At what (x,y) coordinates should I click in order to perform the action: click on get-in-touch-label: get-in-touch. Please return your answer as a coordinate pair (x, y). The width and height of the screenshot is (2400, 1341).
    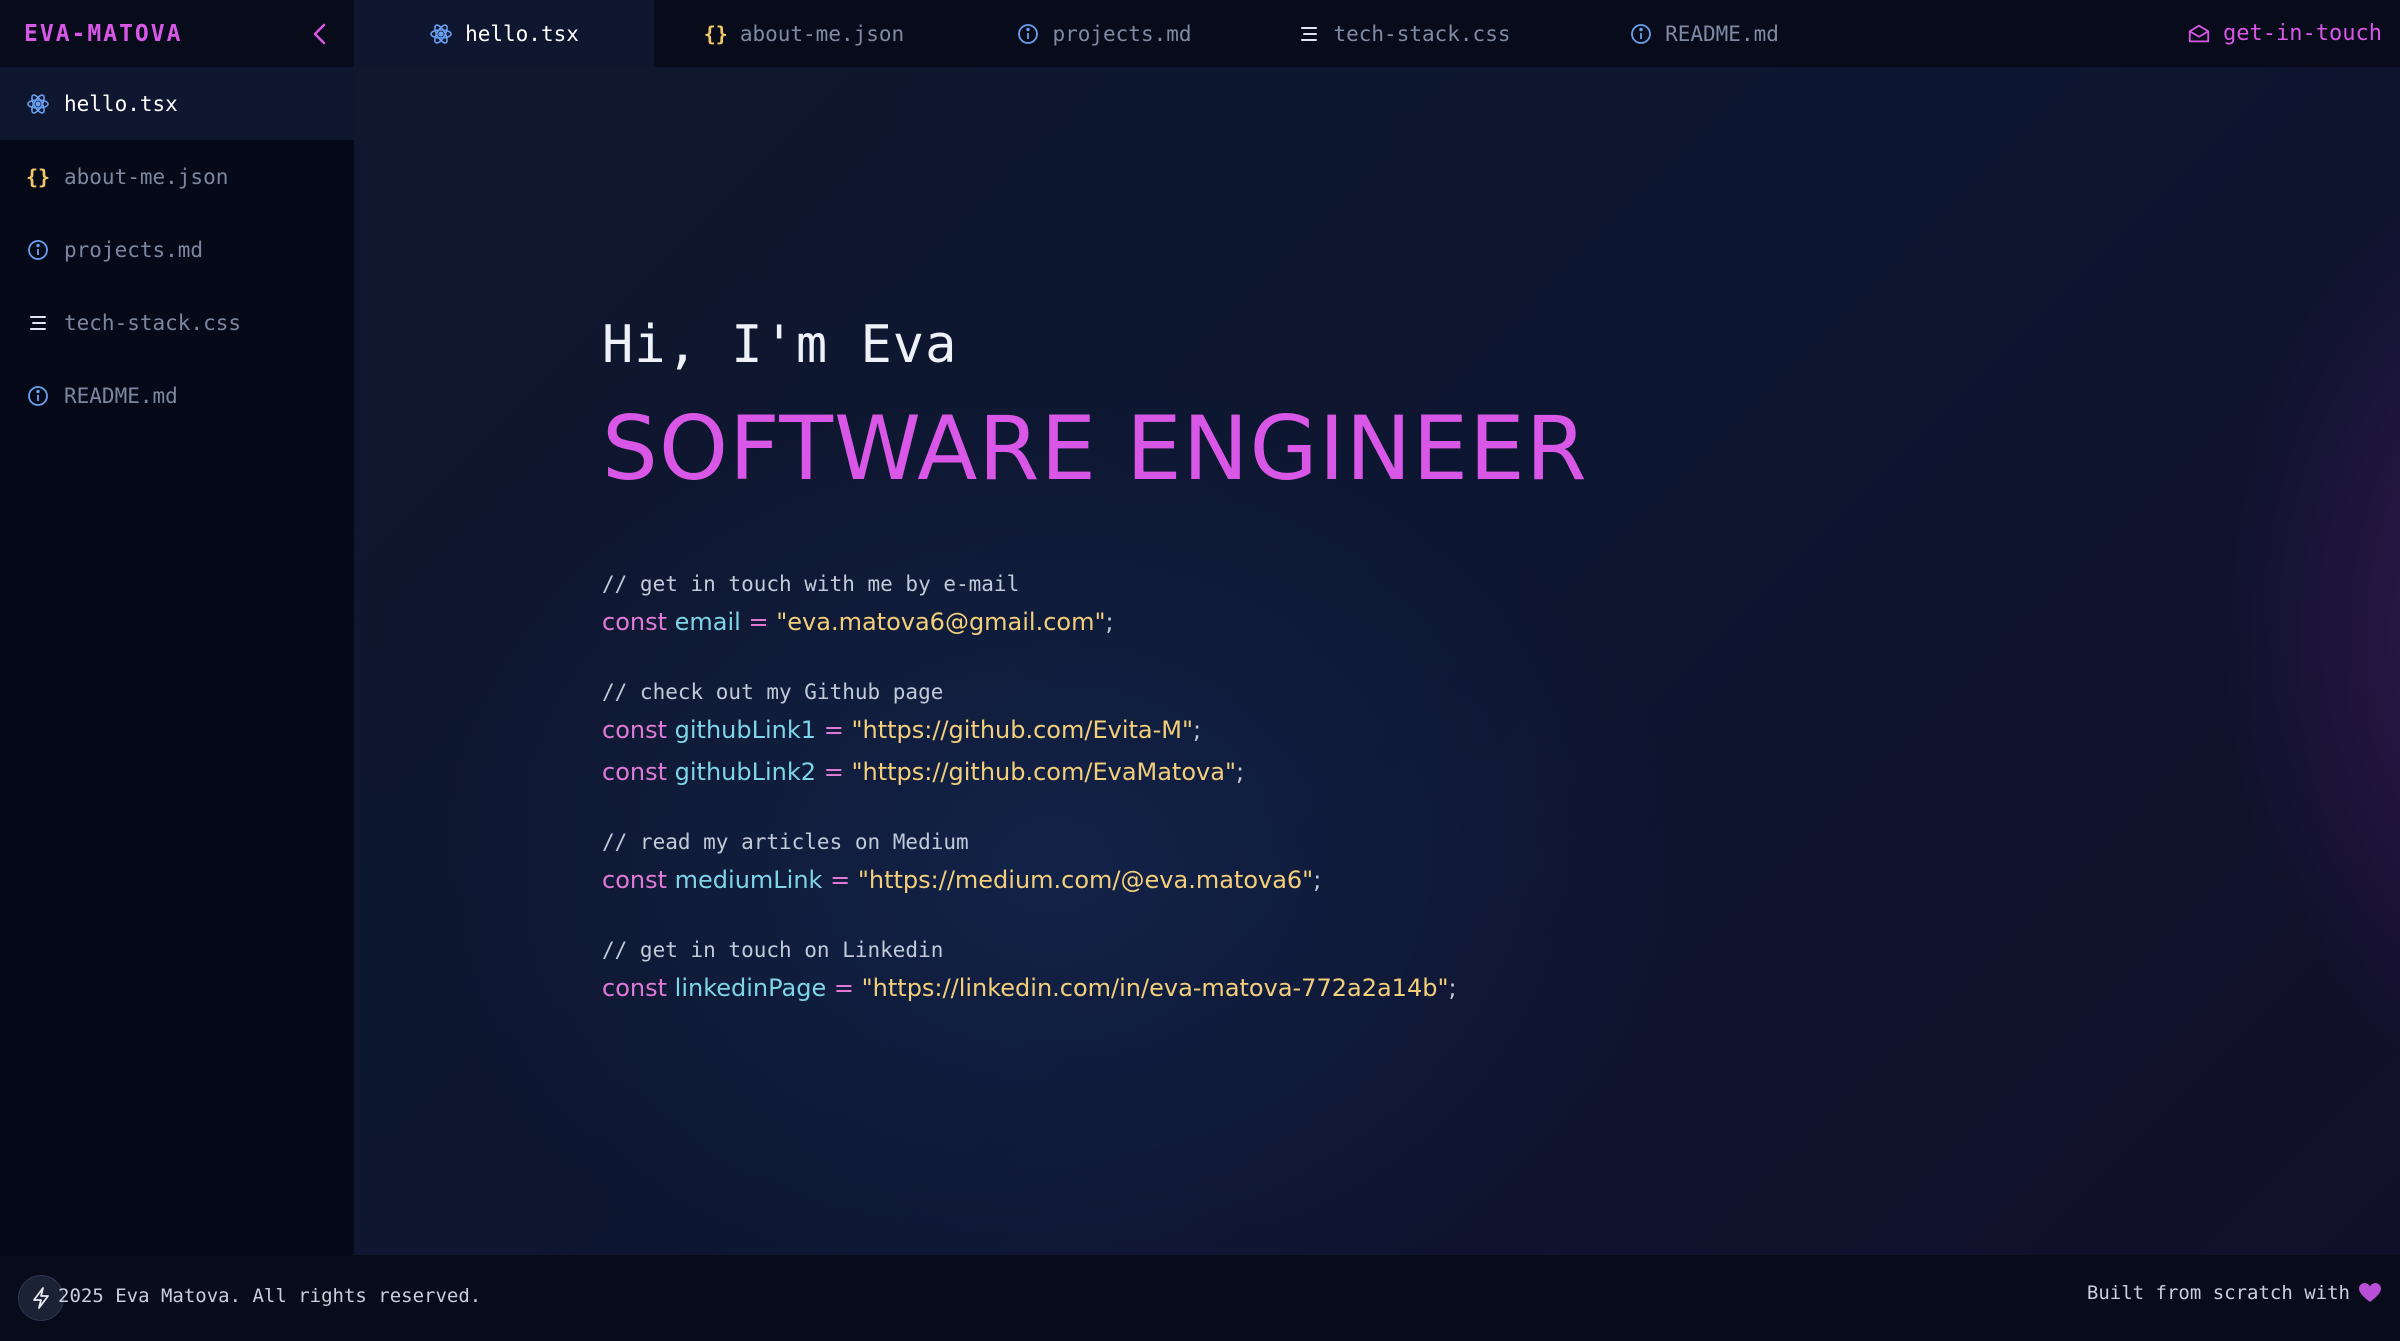
    Looking at the image, I should click on (2302, 33).